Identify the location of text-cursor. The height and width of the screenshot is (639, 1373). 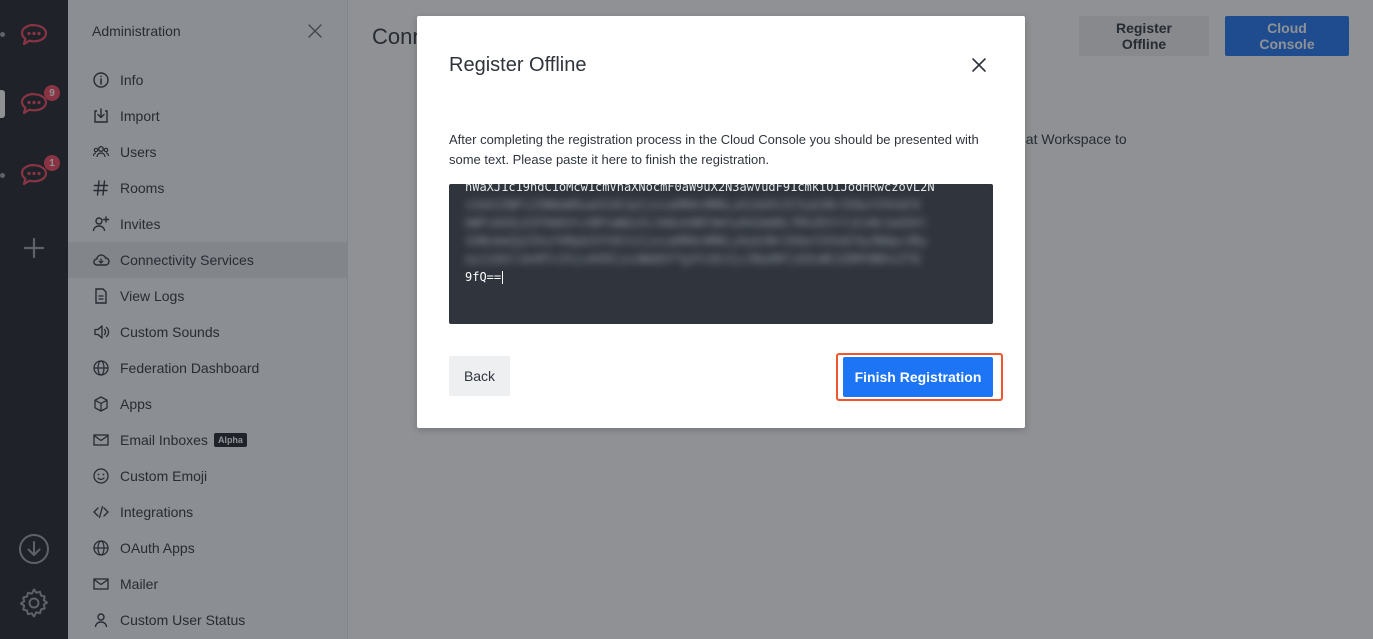
(503, 277).